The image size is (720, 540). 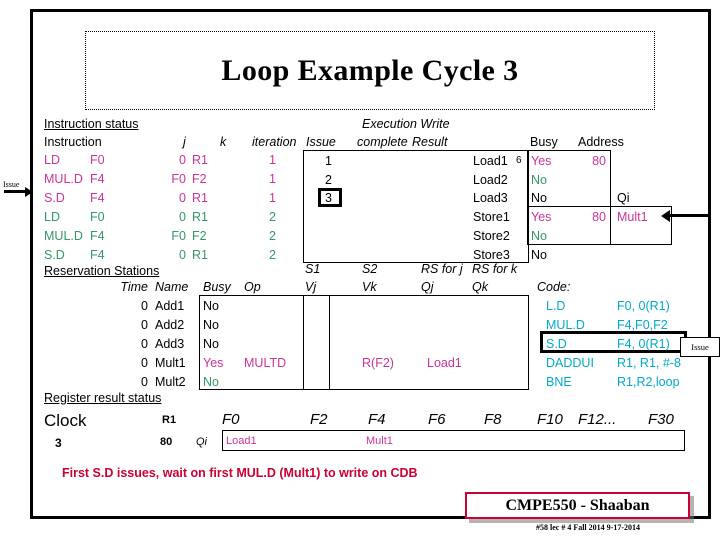 What do you see at coordinates (272, 217) in the screenshot?
I see `instr-iter-3: 2` at bounding box center [272, 217].